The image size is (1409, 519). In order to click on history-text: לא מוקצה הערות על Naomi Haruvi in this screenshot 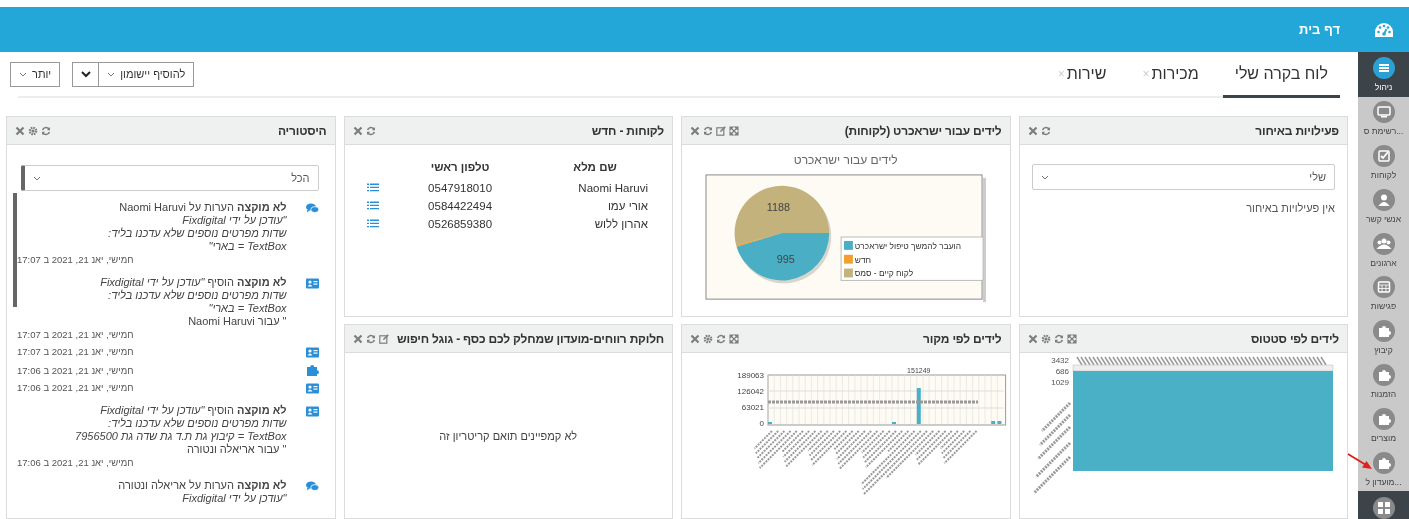, I will do `click(202, 207)`.